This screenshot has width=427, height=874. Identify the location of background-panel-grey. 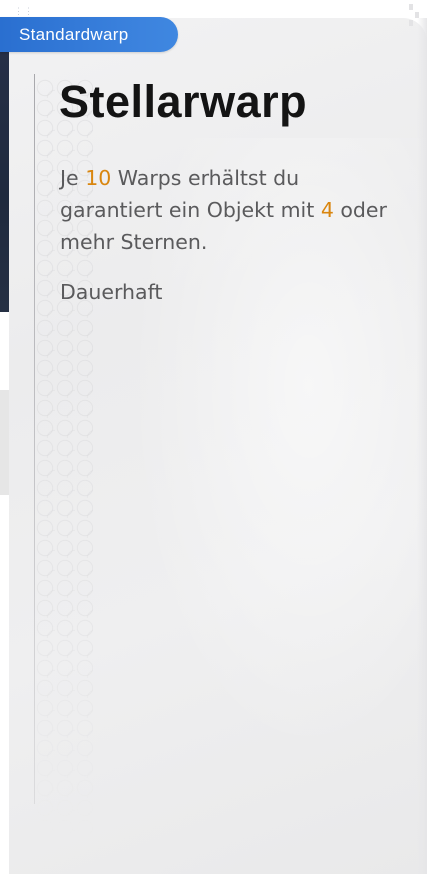
(4, 442).